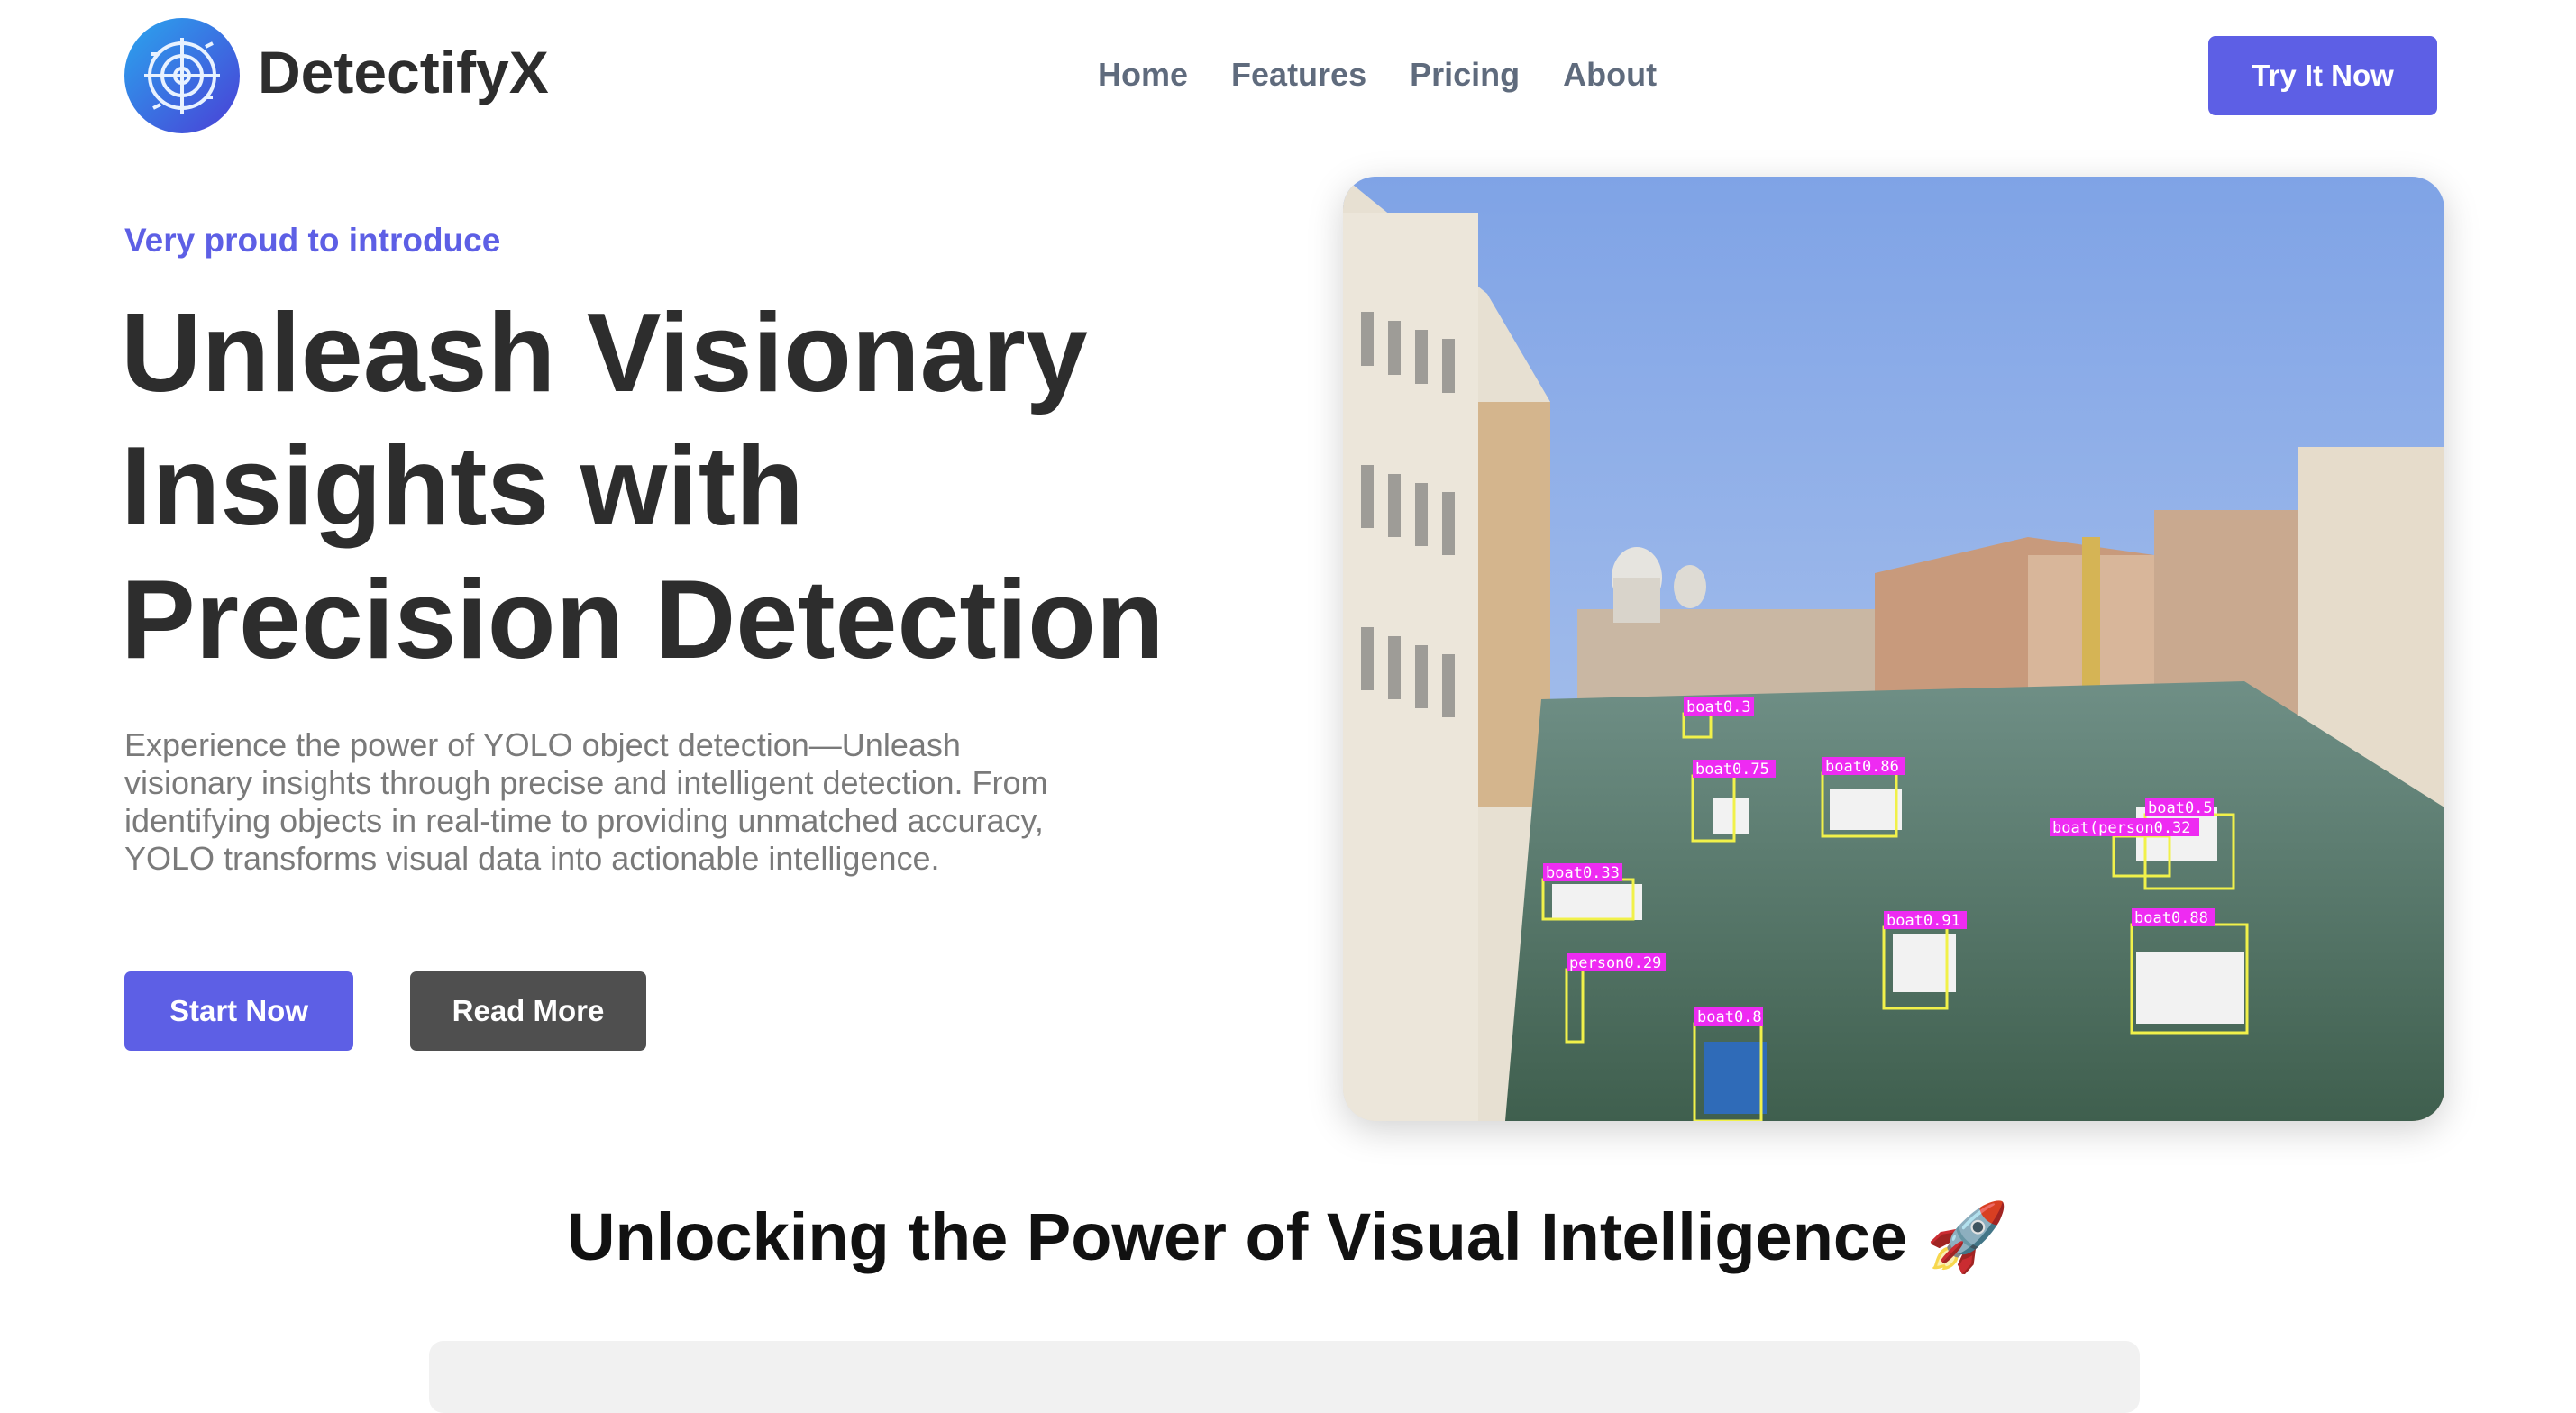 This screenshot has height=1413, width=2576. I want to click on radar-target-icon, so click(182, 75).